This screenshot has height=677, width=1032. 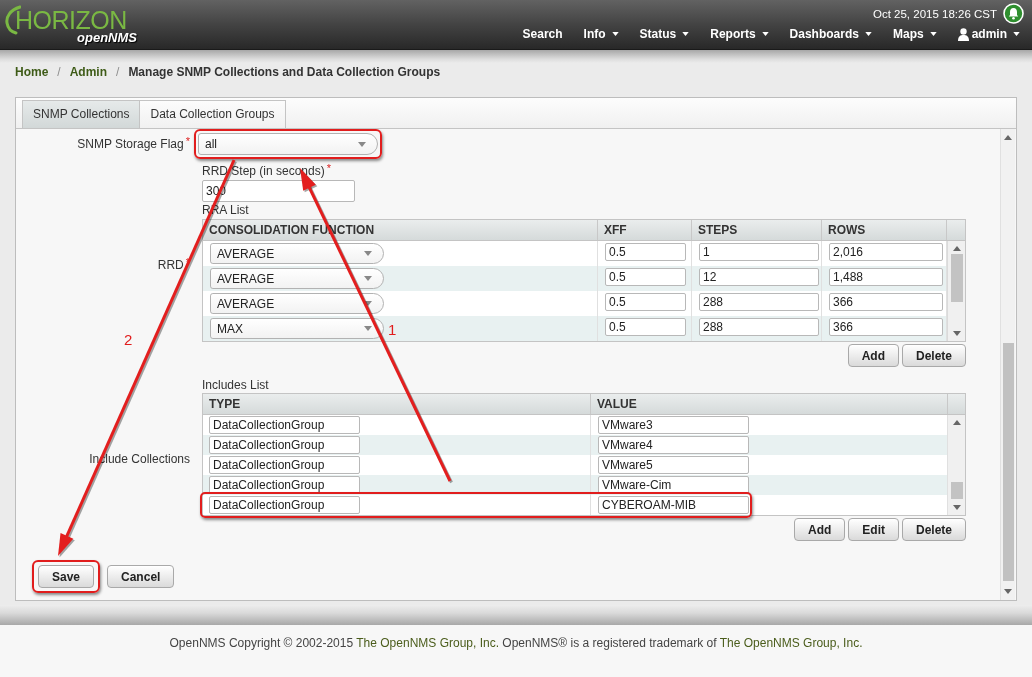 What do you see at coordinates (873, 529) in the screenshot?
I see `table-action-button: Edit` at bounding box center [873, 529].